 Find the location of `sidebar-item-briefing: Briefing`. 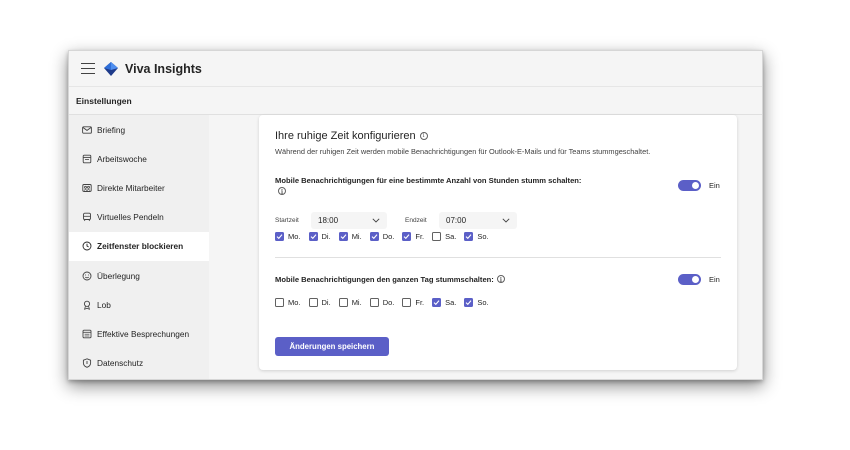

sidebar-item-briefing: Briefing is located at coordinates (139, 129).